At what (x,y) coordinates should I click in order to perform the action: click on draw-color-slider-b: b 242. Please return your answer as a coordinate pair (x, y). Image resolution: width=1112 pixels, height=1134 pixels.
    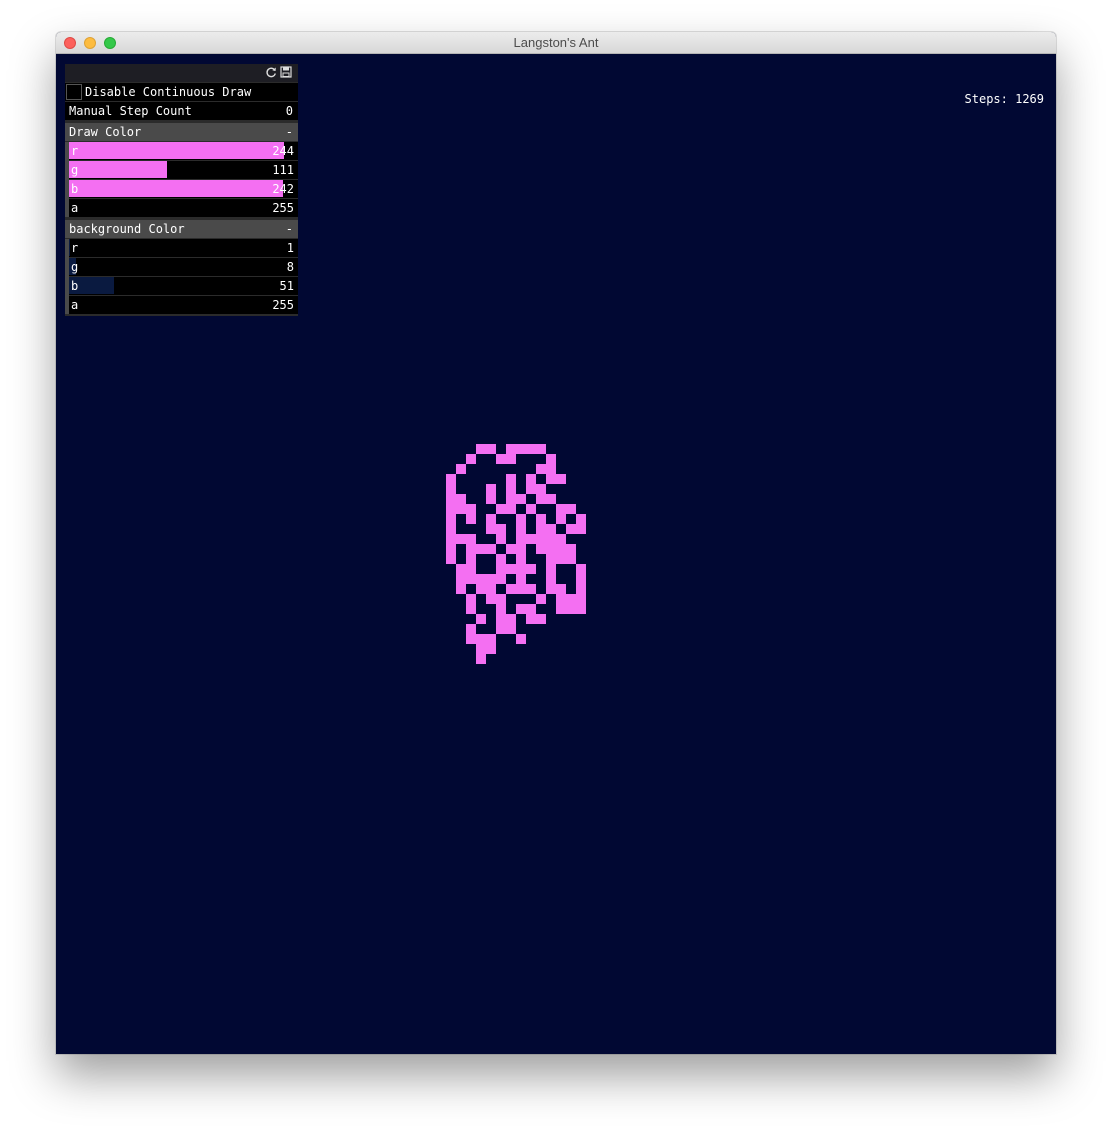
    Looking at the image, I should click on (183, 189).